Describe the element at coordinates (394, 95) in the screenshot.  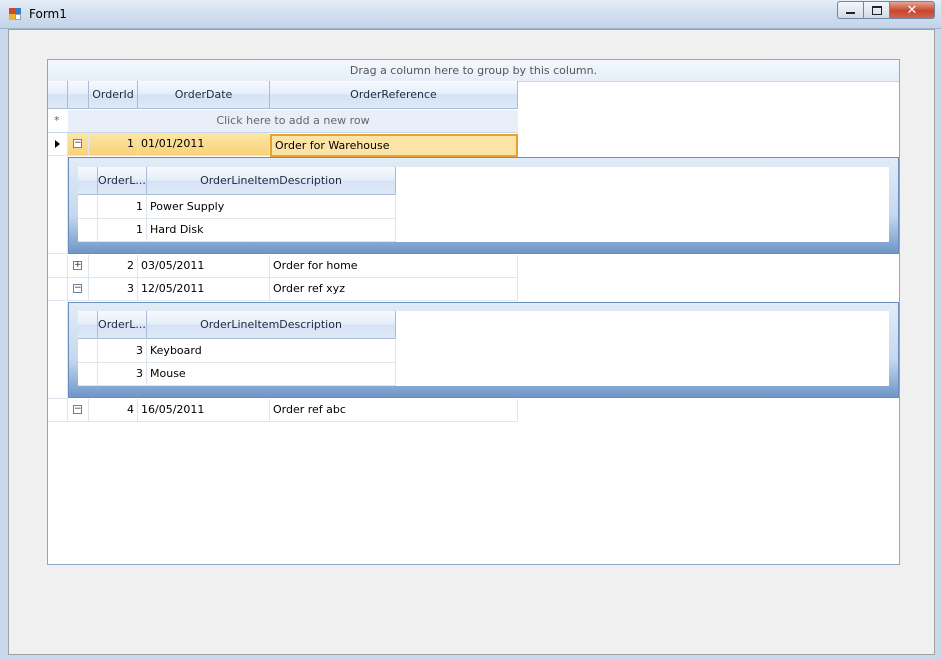
I see `header-orderreference: OrderReference` at that location.